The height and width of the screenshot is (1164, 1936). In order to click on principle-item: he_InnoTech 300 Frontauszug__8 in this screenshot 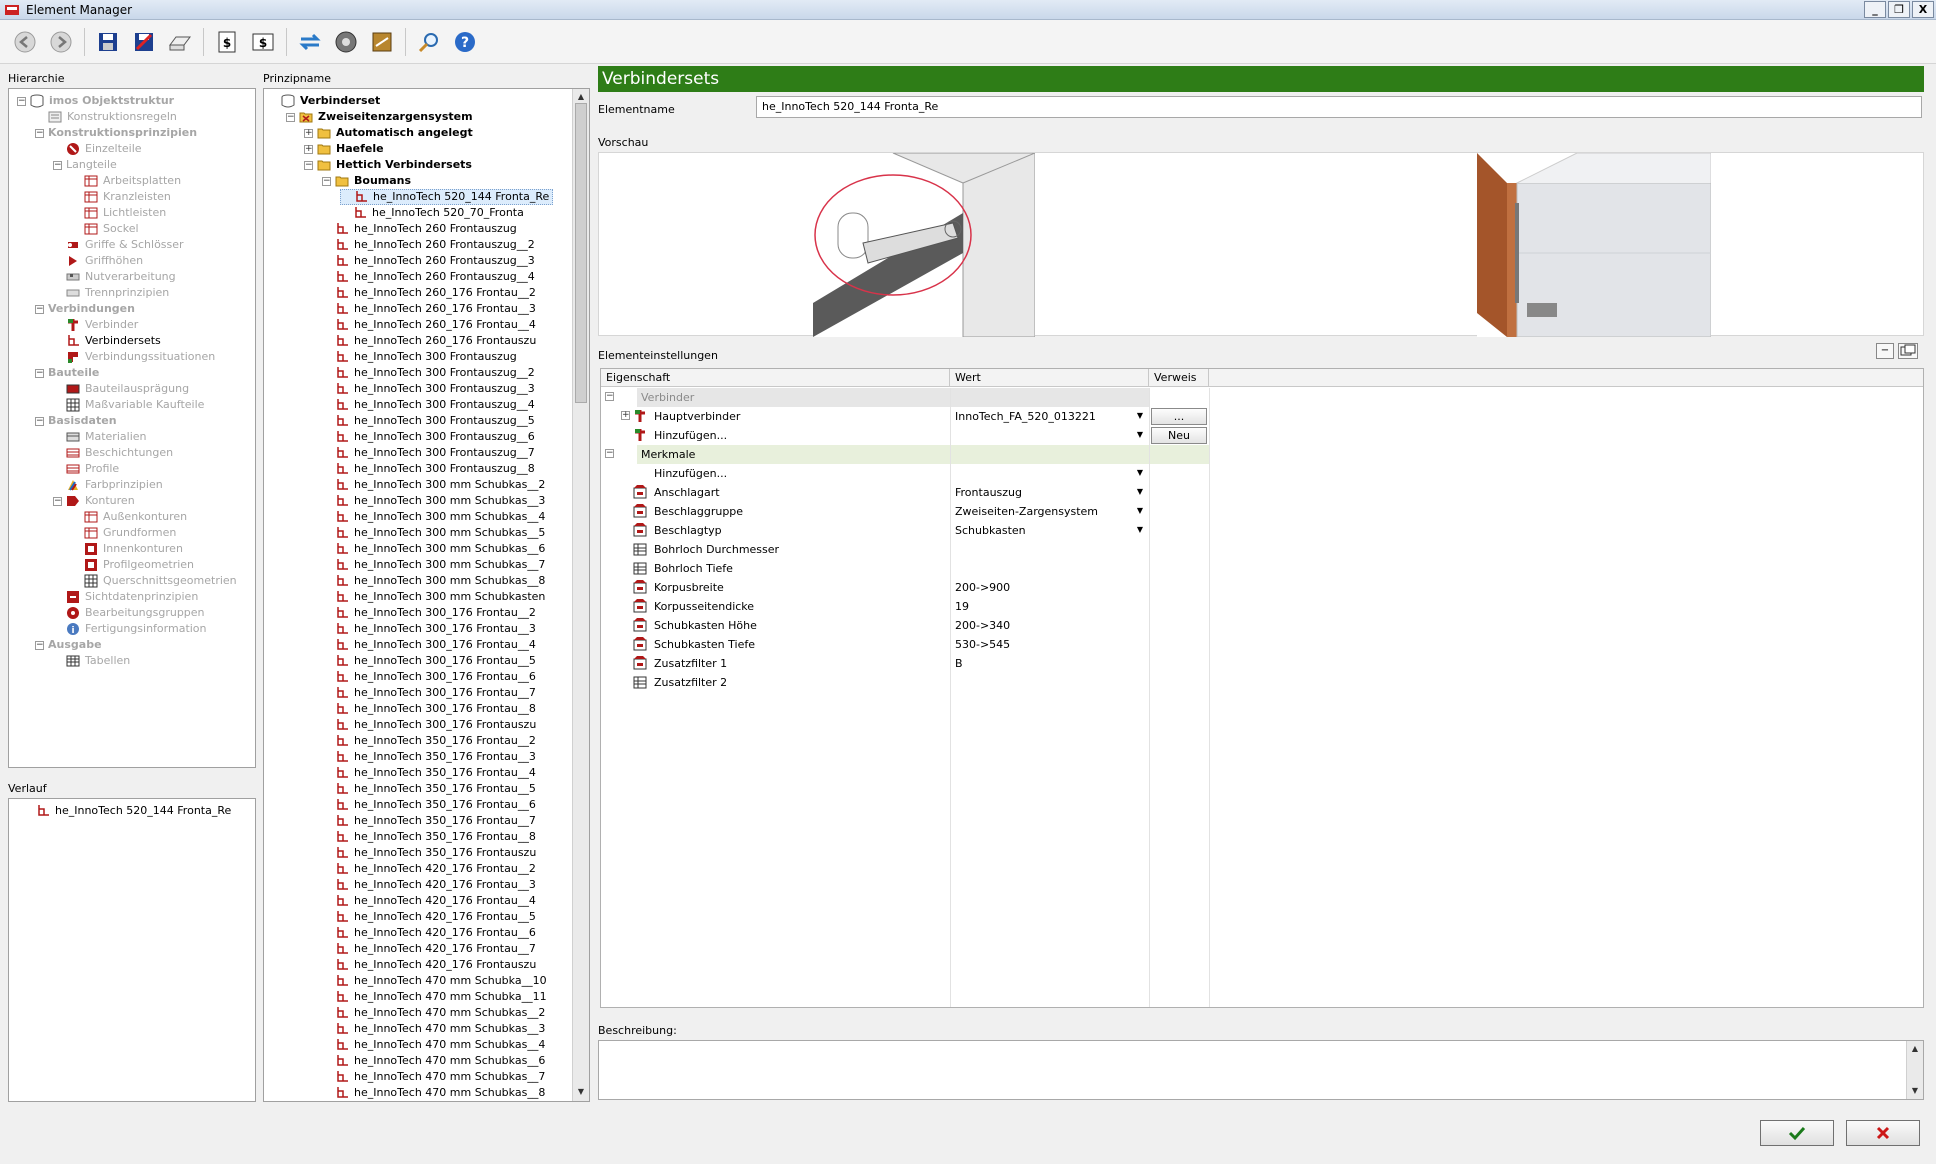, I will do `click(428, 469)`.